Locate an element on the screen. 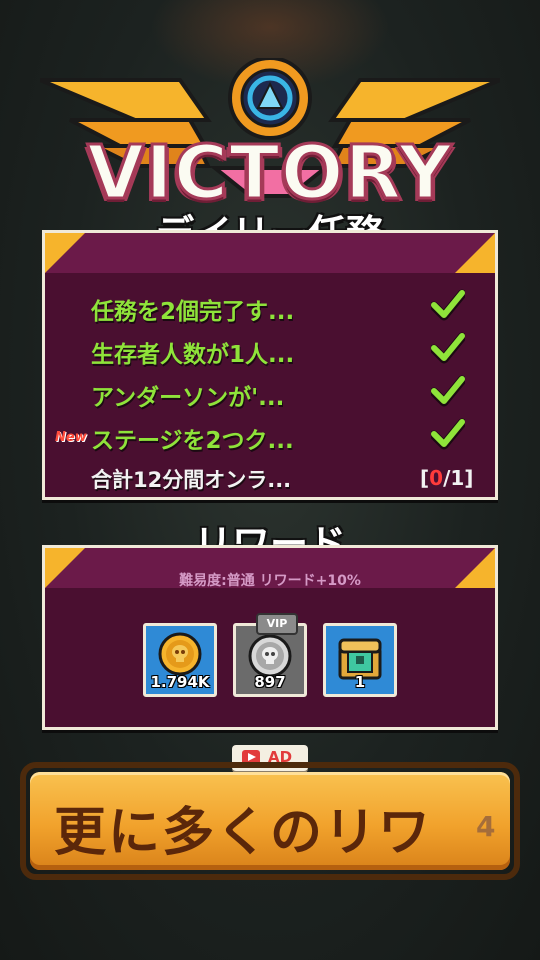 Image resolution: width=540 pixels, height=960 pixels. mission-progress: [0/1] is located at coordinates (447, 478).